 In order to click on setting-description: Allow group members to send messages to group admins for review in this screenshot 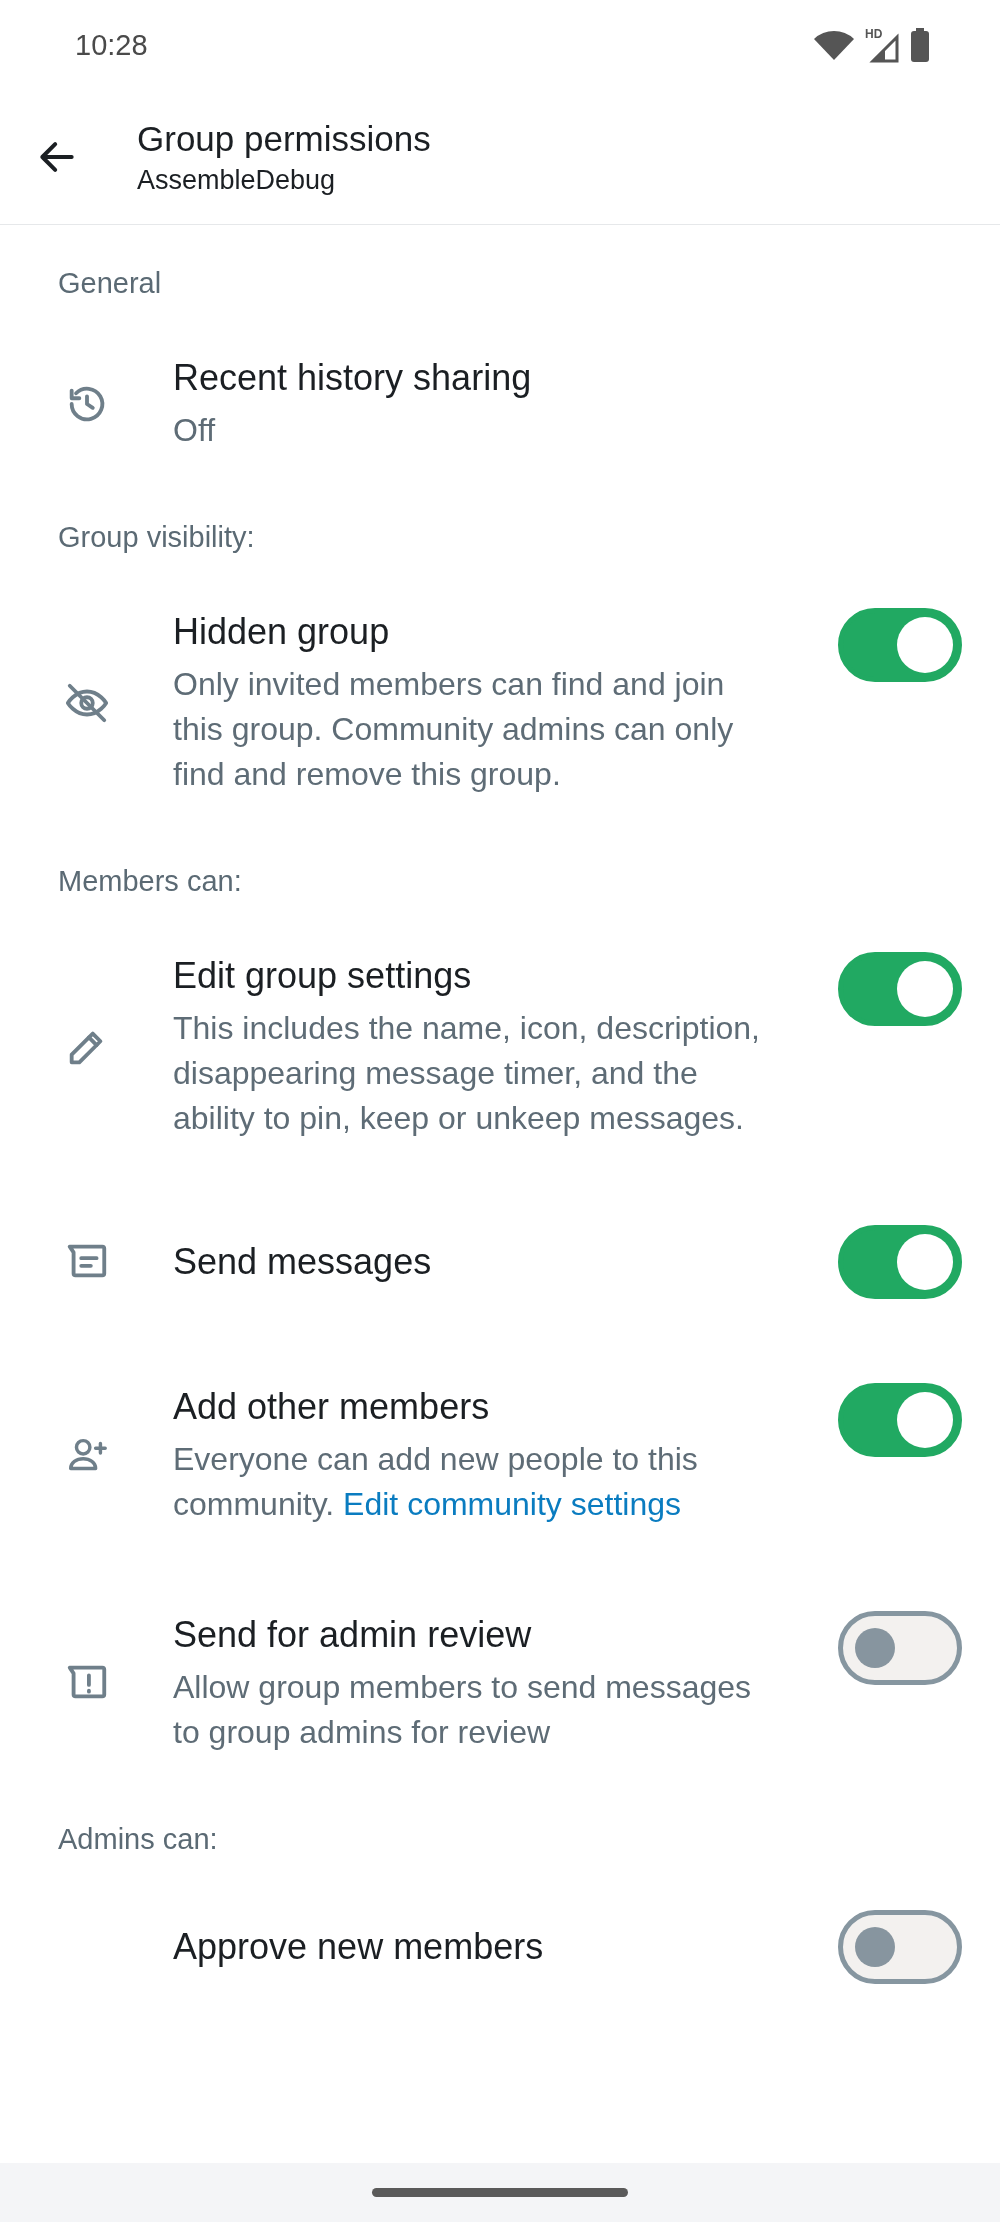, I will do `click(463, 1710)`.